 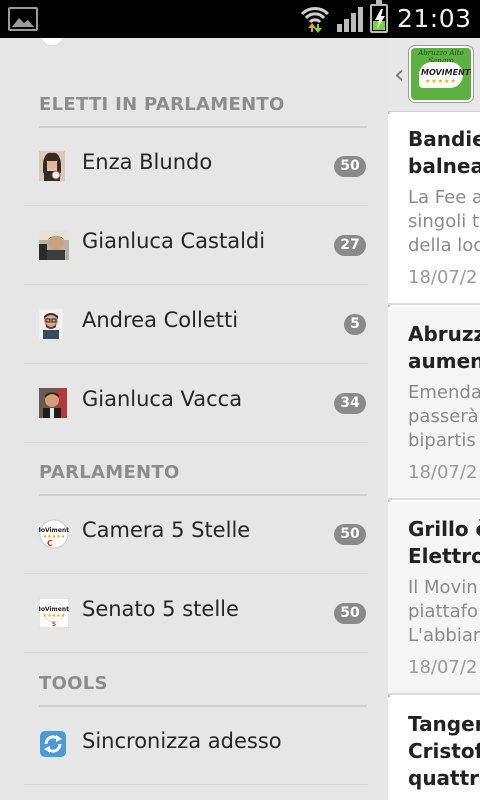 What do you see at coordinates (54, 245) in the screenshot?
I see `avatar-gianluca-castaldi` at bounding box center [54, 245].